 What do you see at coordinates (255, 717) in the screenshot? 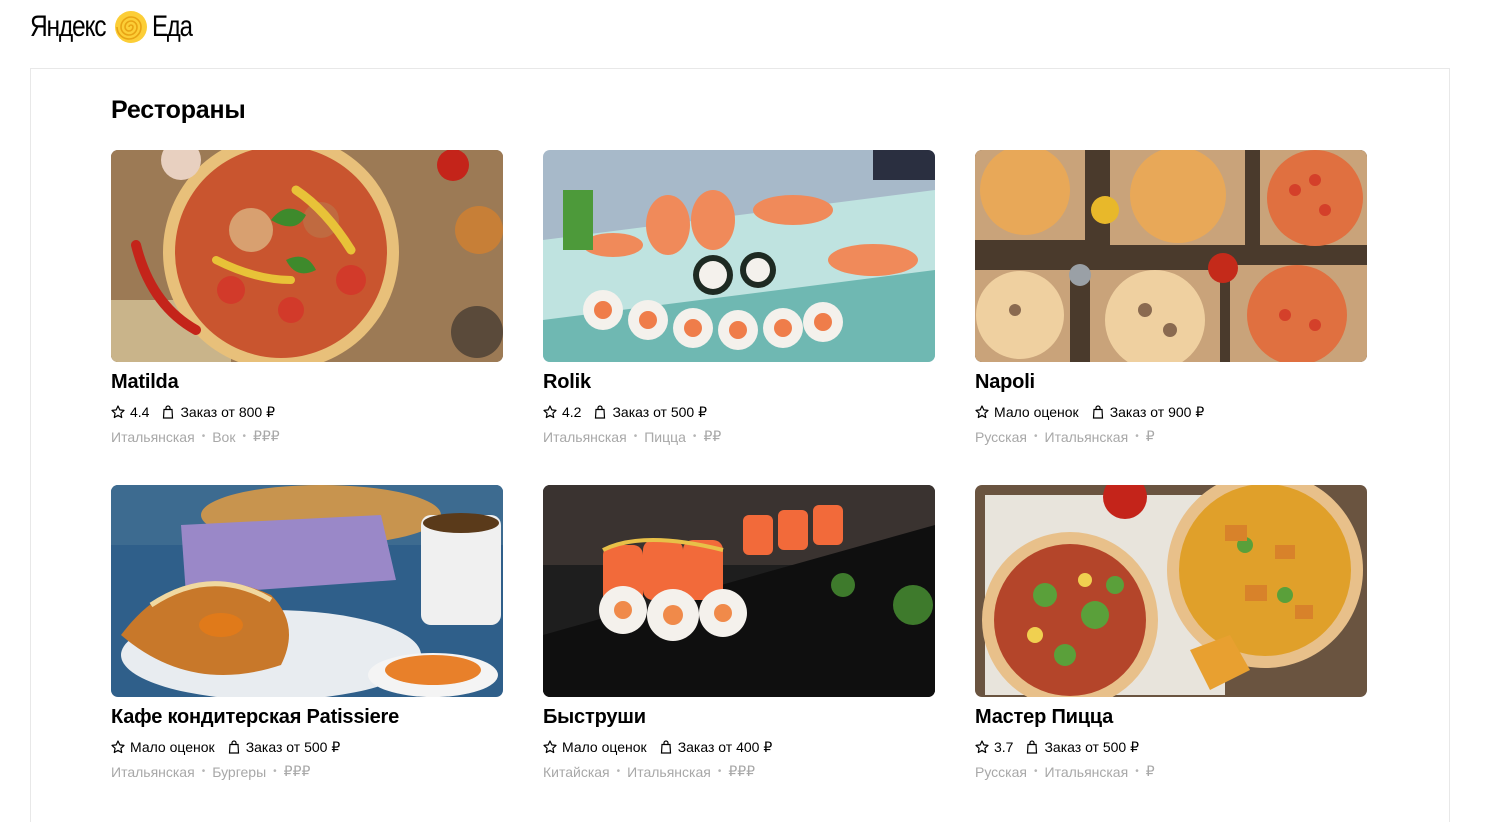
I see `restaurant-name: Кафе кондитерская Patissiere` at bounding box center [255, 717].